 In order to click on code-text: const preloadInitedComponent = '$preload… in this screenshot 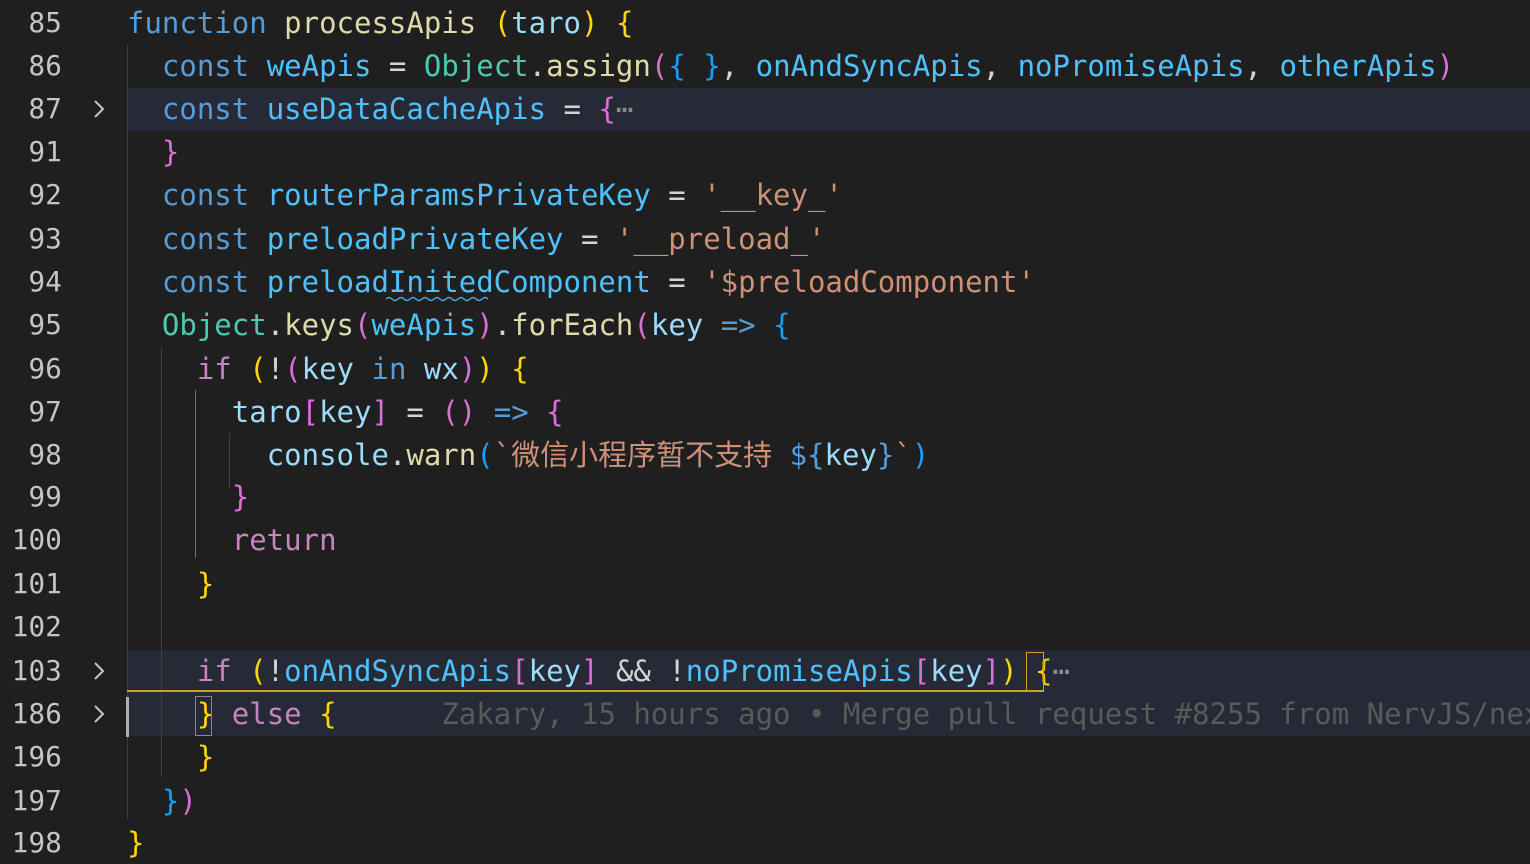, I will do `click(581, 282)`.